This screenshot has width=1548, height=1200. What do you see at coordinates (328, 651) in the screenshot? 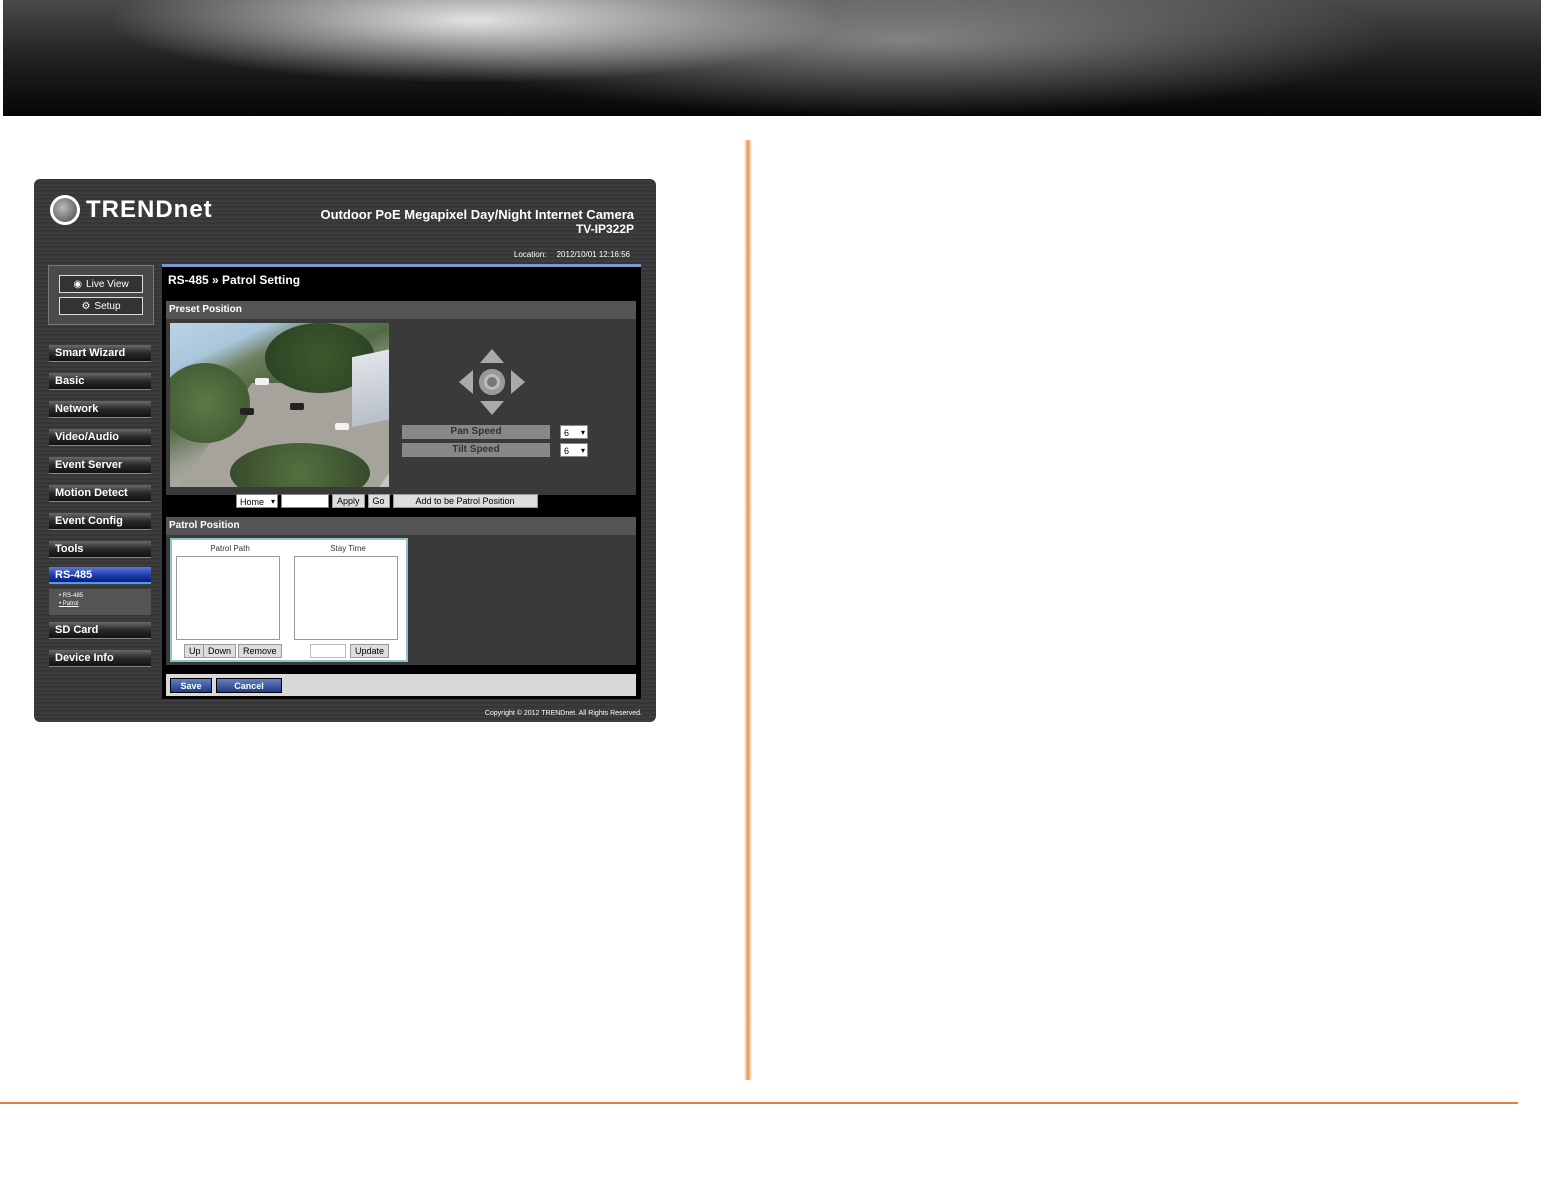
I see `stay-time-input` at bounding box center [328, 651].